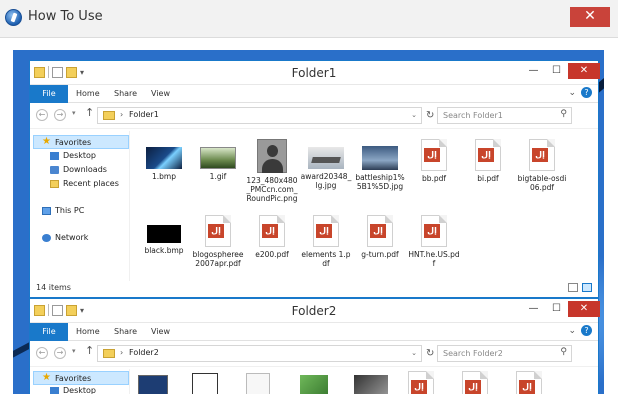 This screenshot has width=618, height=394. What do you see at coordinates (309, 19) in the screenshot?
I see `outer-title-bar: How To Use ✕` at bounding box center [309, 19].